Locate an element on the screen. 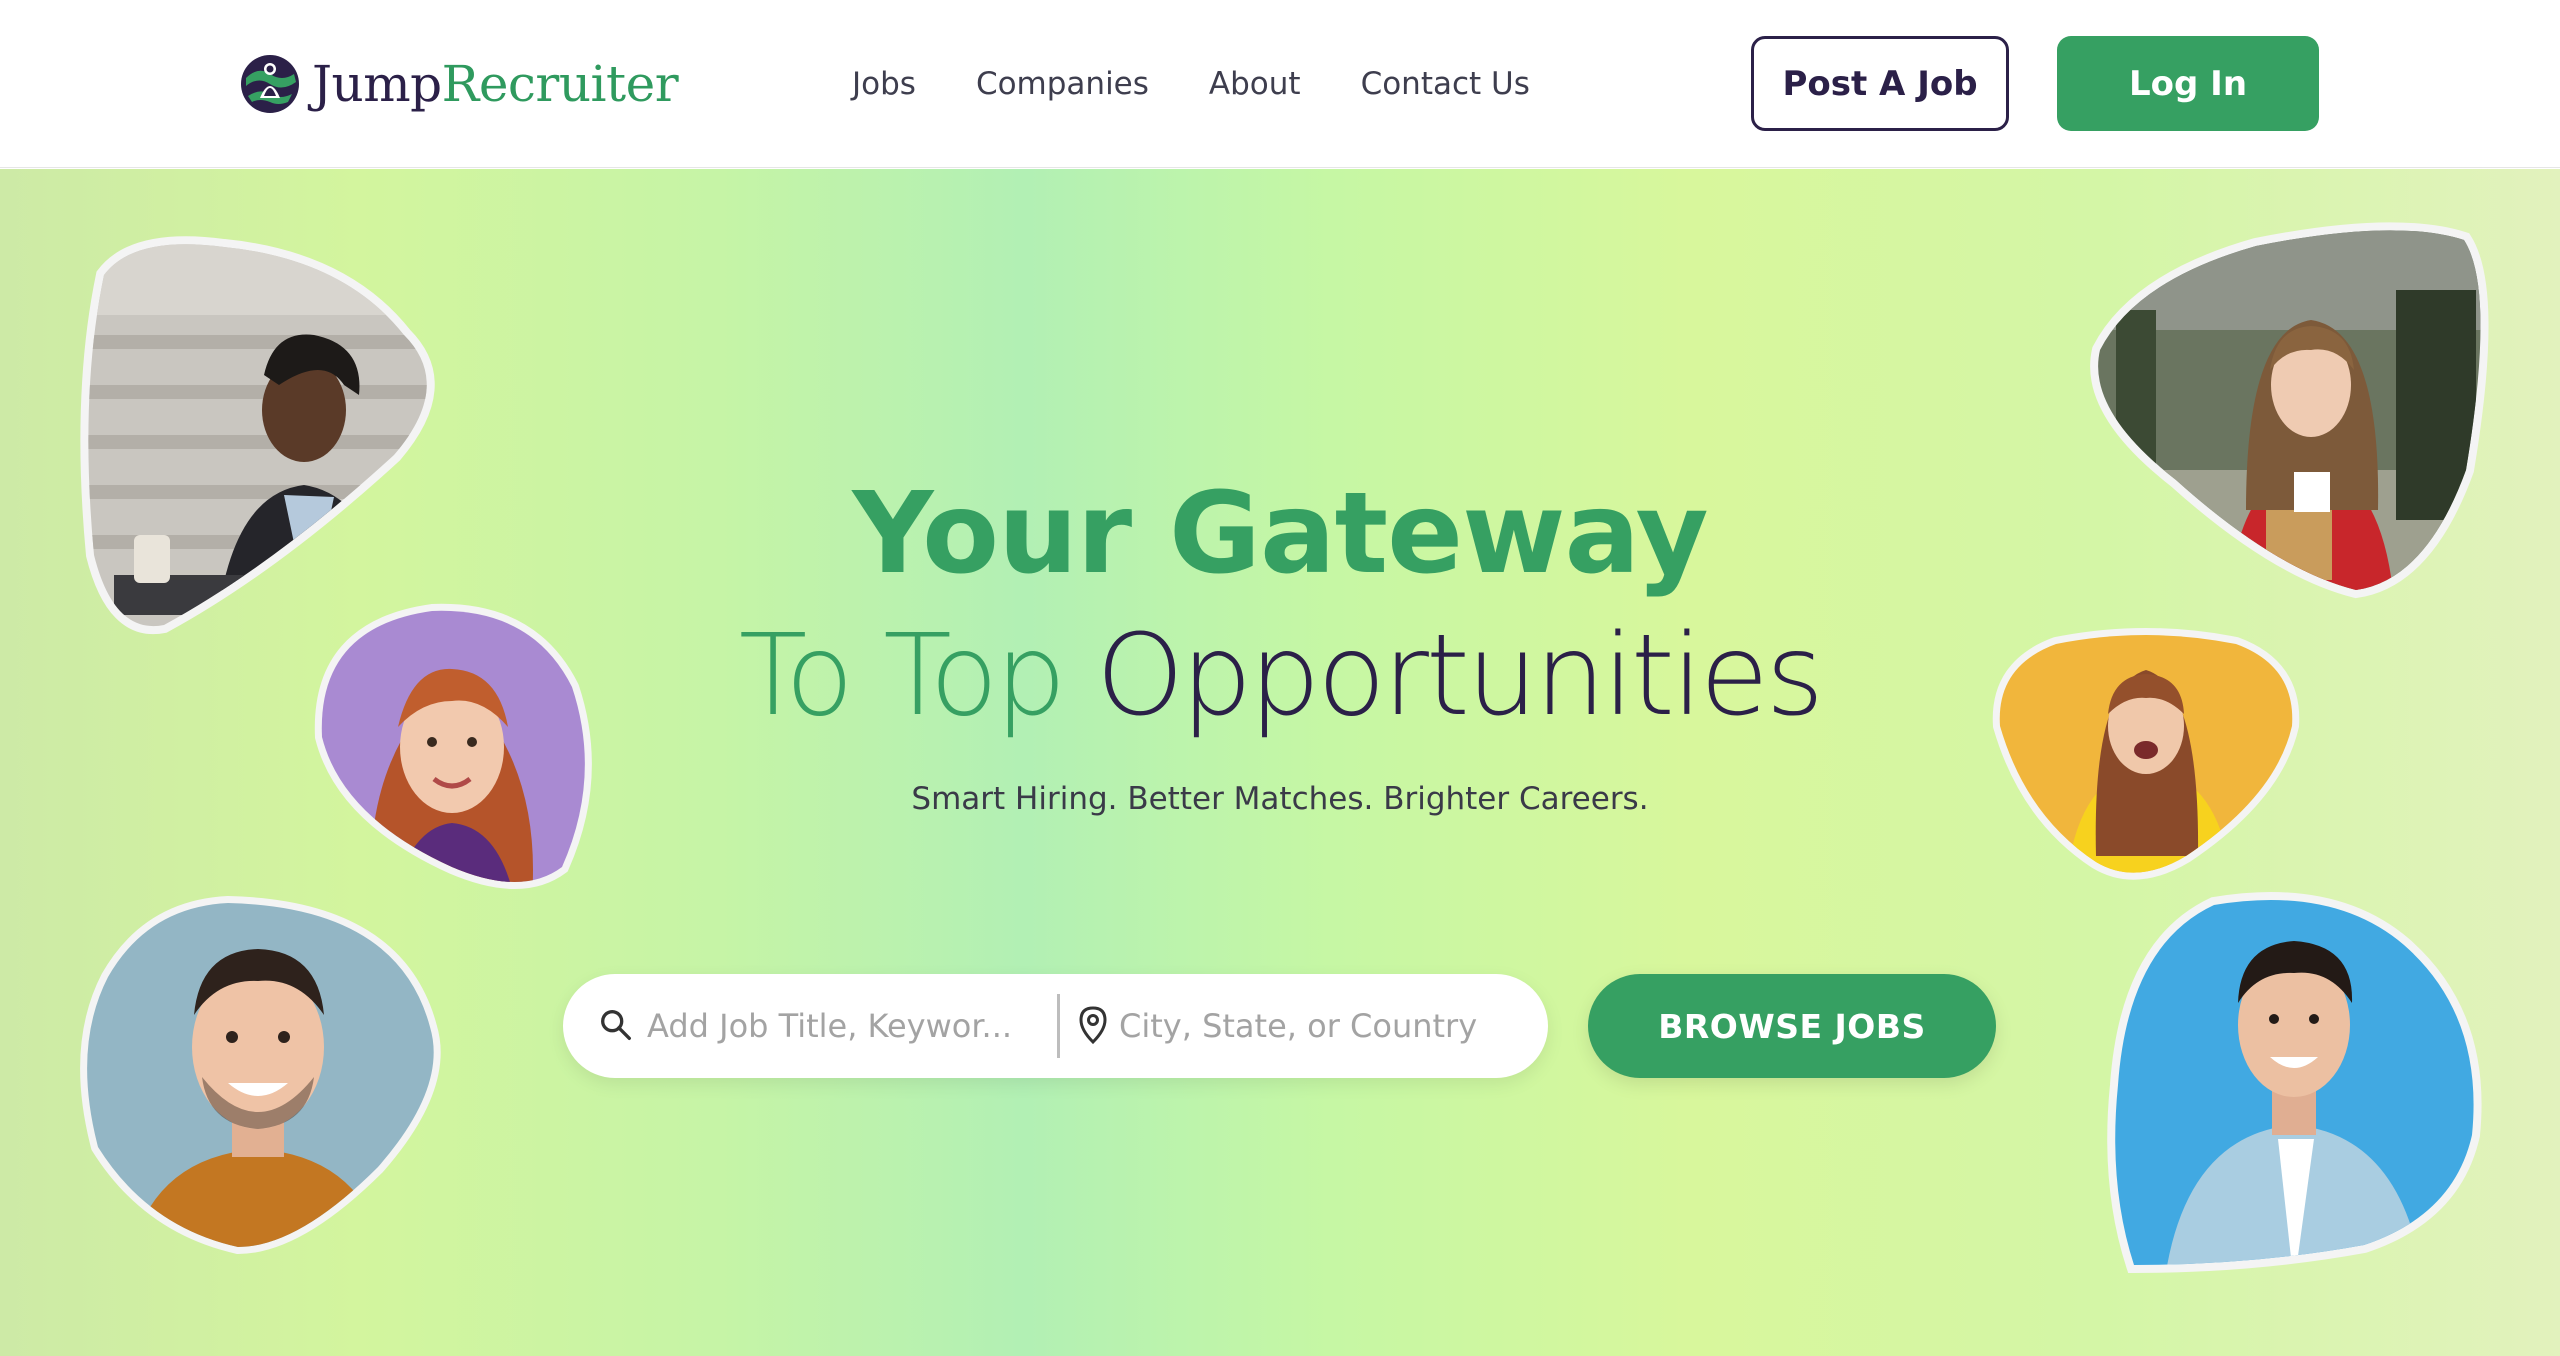 The image size is (2560, 1356). search-divider is located at coordinates (1058, 1026).